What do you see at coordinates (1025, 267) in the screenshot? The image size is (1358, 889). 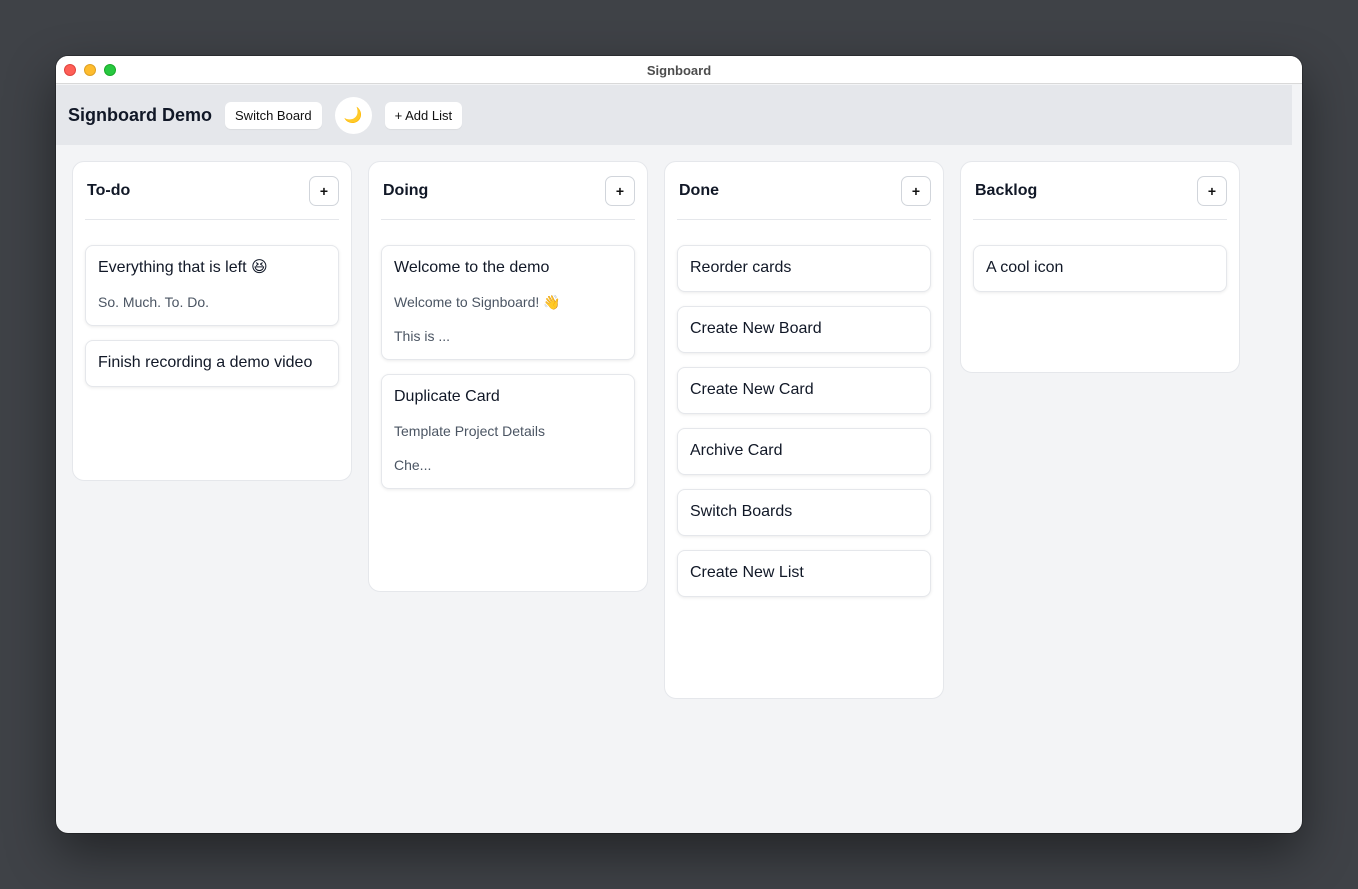 I see `card-title: A cool icon` at bounding box center [1025, 267].